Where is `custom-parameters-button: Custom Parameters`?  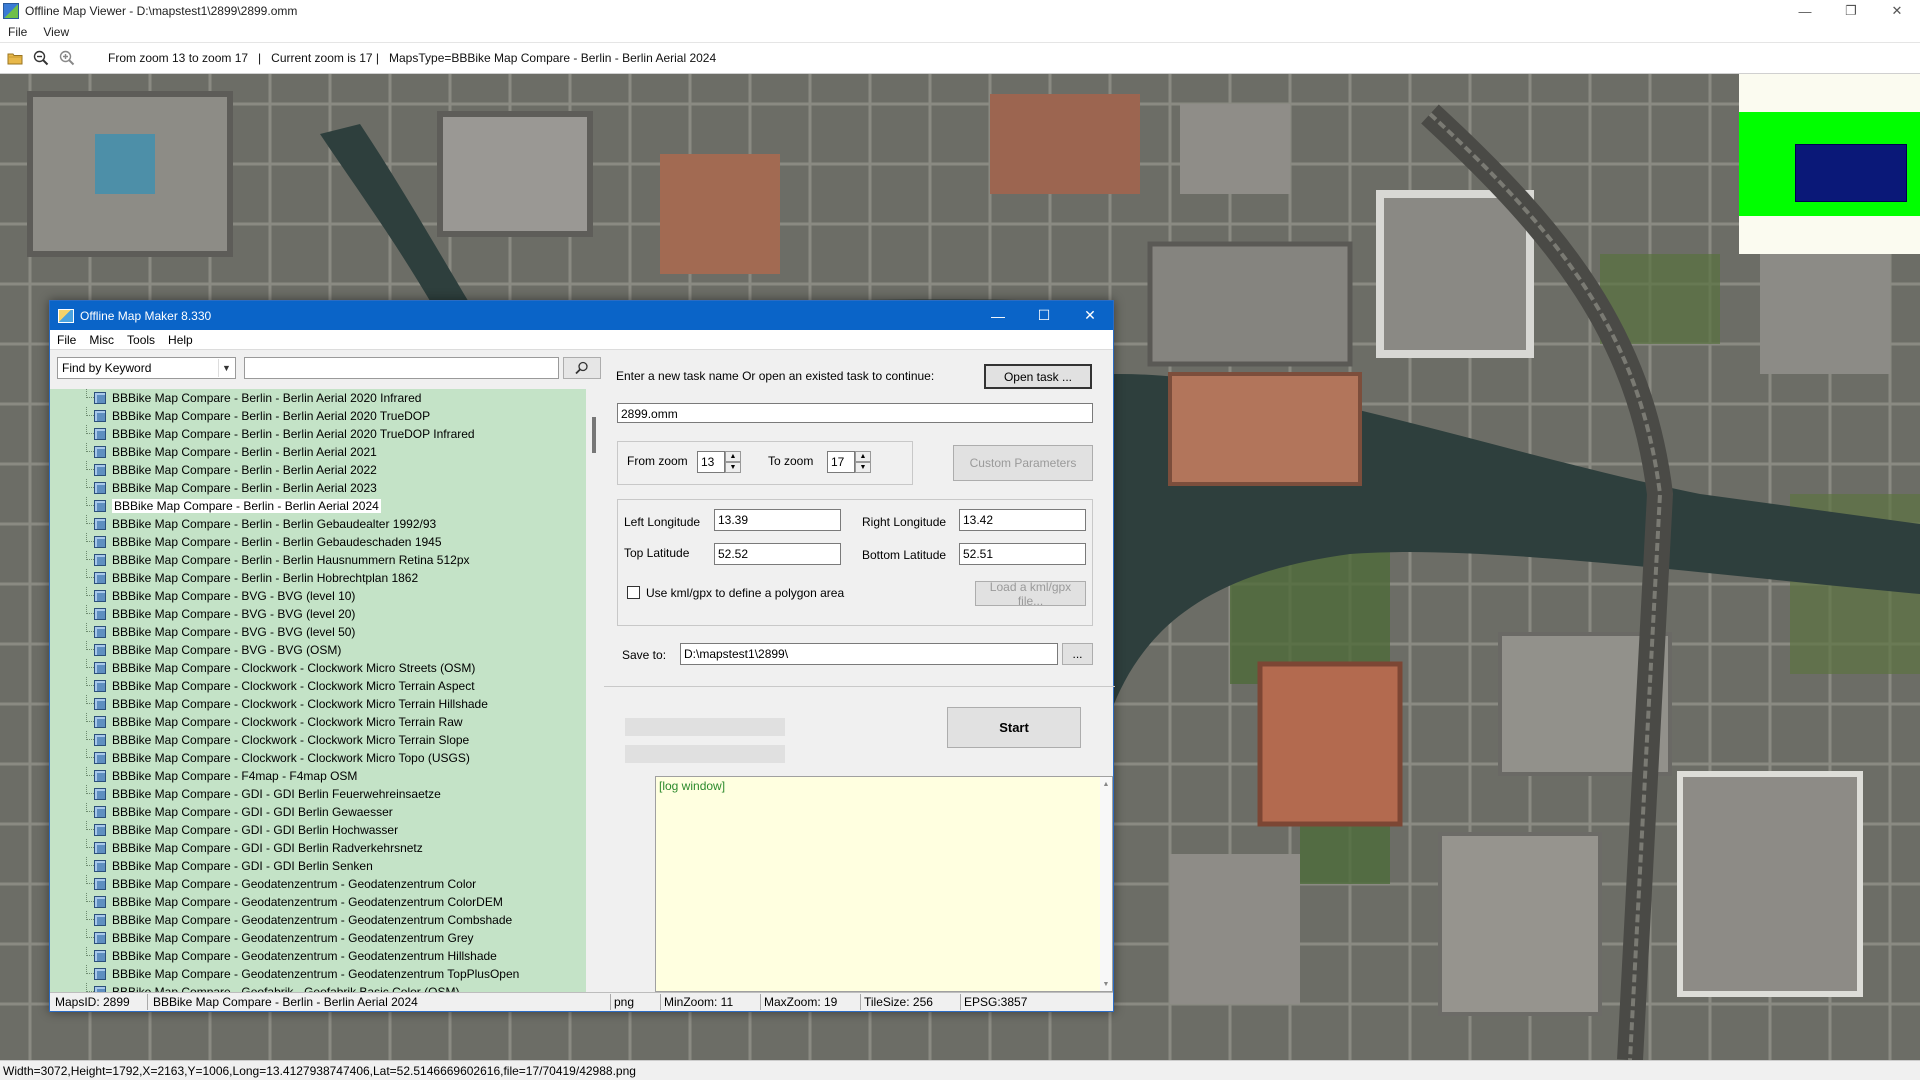 custom-parameters-button: Custom Parameters is located at coordinates (1023, 463).